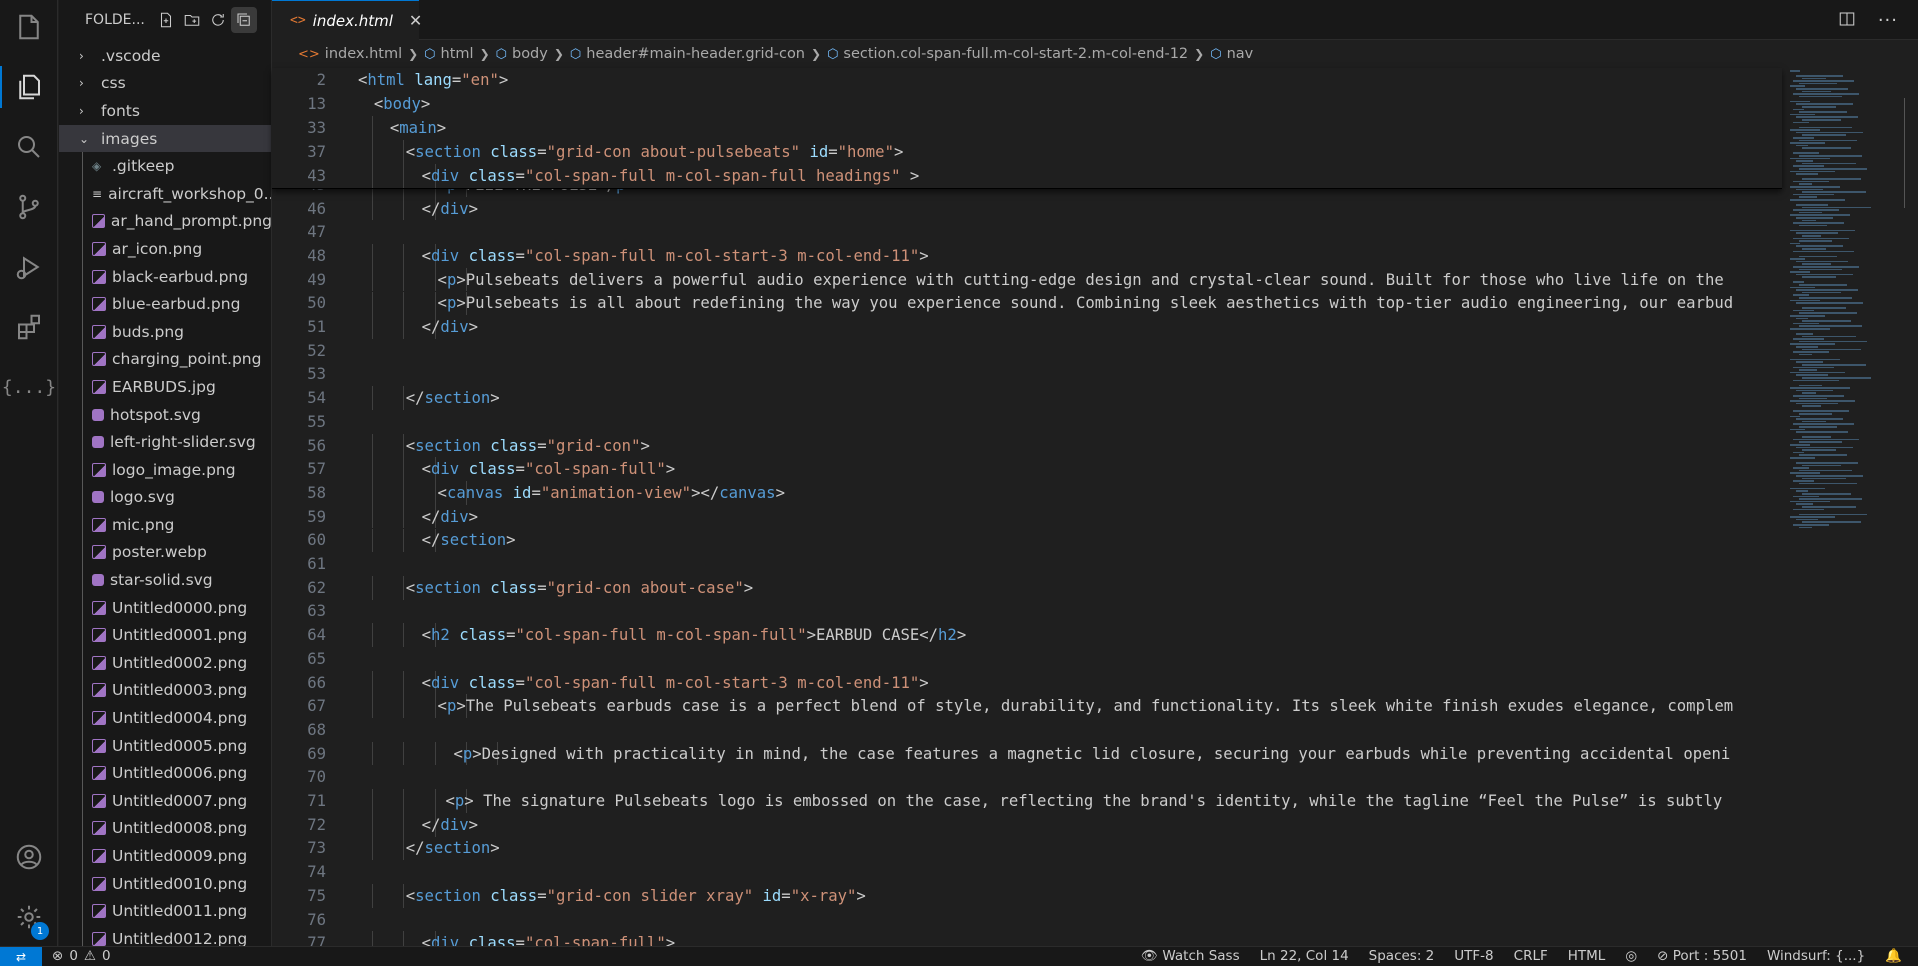 The width and height of the screenshot is (1918, 966). I want to click on tab-index-html: <> index.html ✕, so click(347, 20).